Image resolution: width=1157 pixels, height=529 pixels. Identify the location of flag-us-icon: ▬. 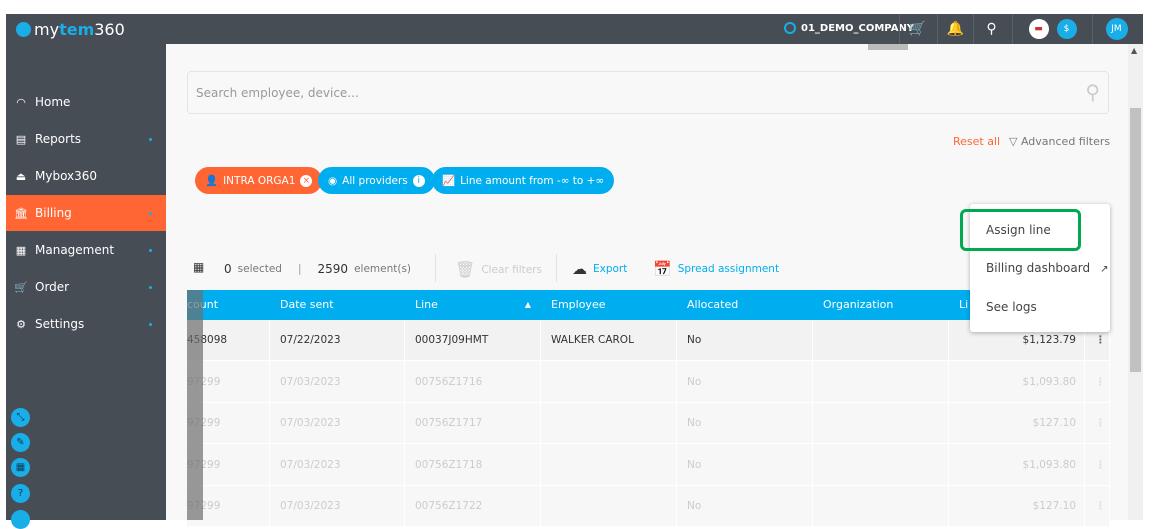
(1038, 29).